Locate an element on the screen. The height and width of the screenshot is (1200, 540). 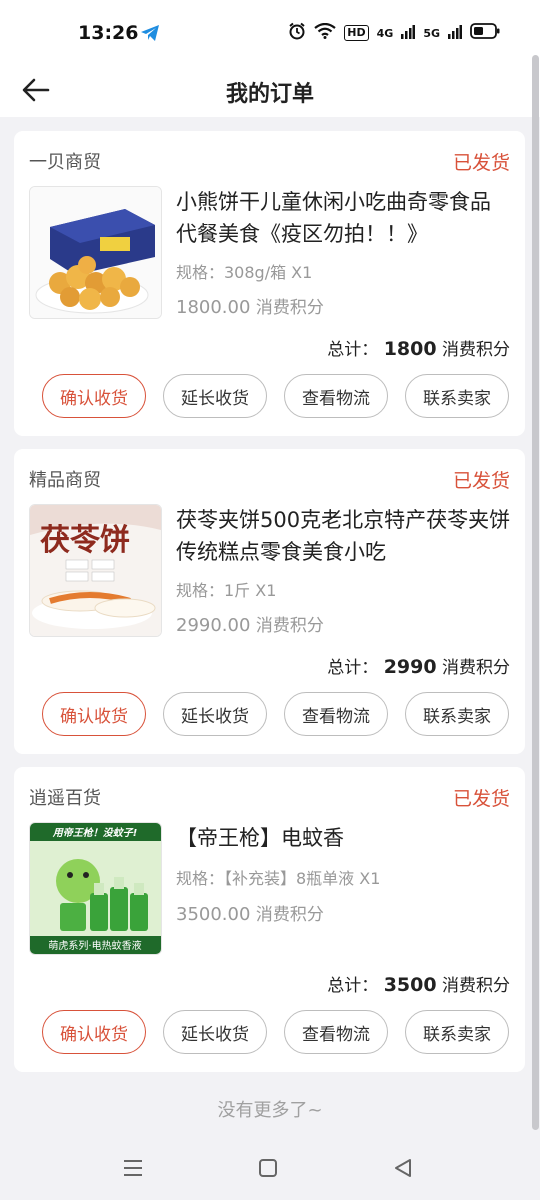
status-icons: HD 4G 5G is located at coordinates (394, 33).